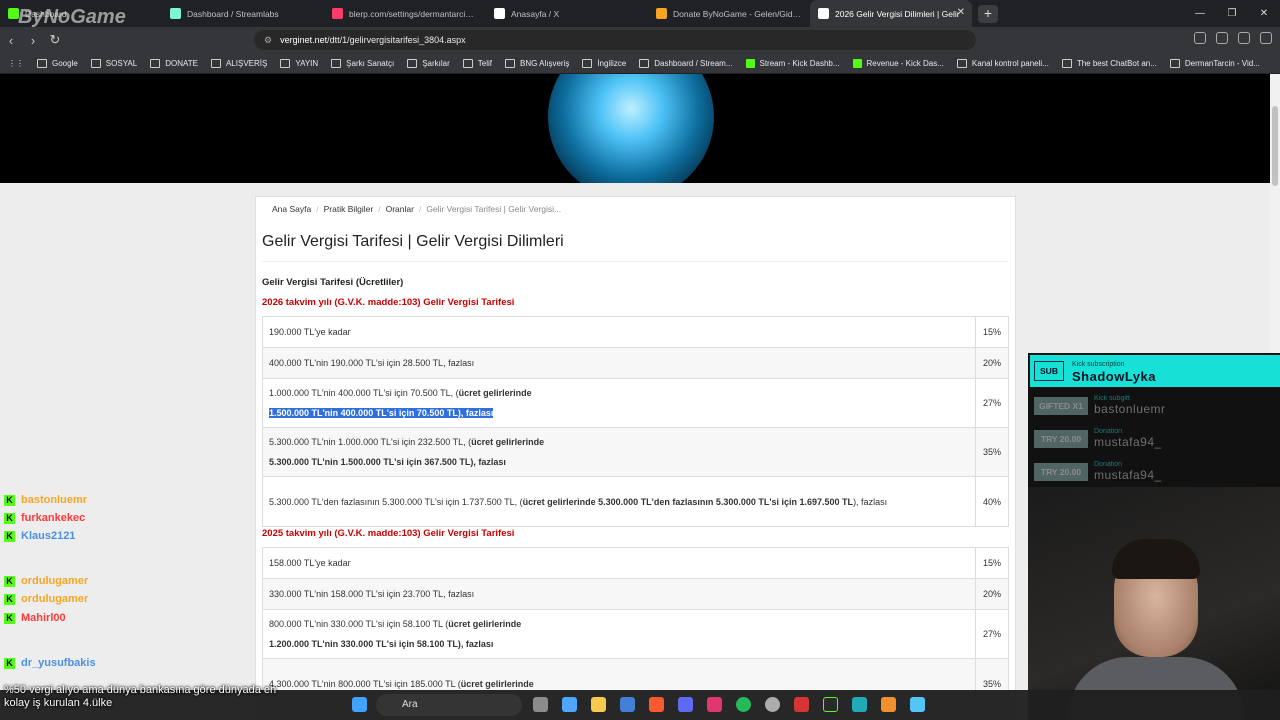  What do you see at coordinates (830, 704) in the screenshot?
I see `kick-app-icon` at bounding box center [830, 704].